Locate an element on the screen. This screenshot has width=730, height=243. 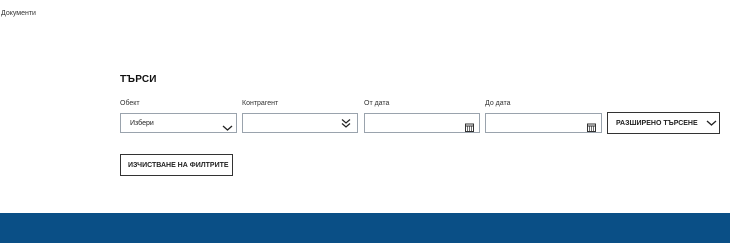
object-label: Обект is located at coordinates (130, 103).